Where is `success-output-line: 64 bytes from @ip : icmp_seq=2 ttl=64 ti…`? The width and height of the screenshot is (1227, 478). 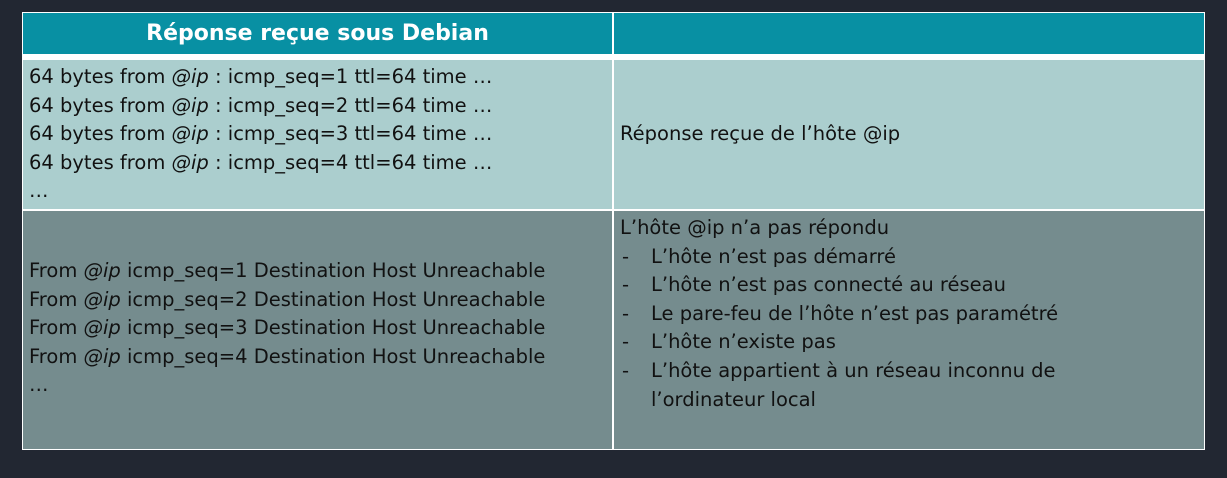
success-output-line: 64 bytes from @ip : icmp_seq=2 ttl=64 ti… is located at coordinates (261, 105).